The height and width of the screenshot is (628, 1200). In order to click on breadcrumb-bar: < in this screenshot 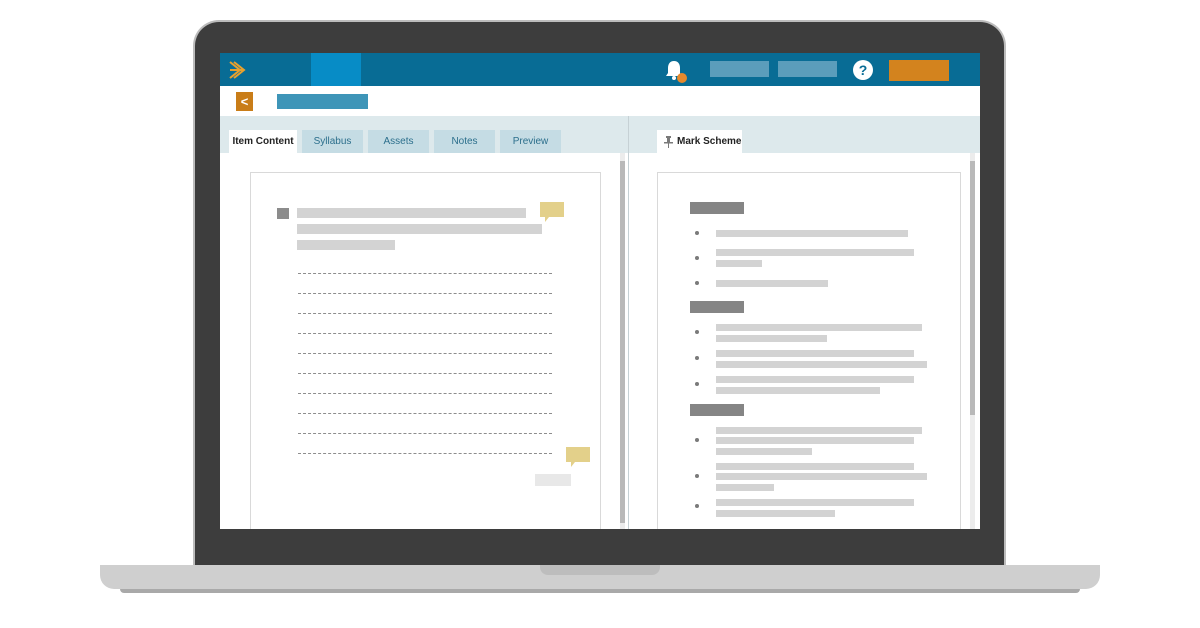, I will do `click(600, 101)`.